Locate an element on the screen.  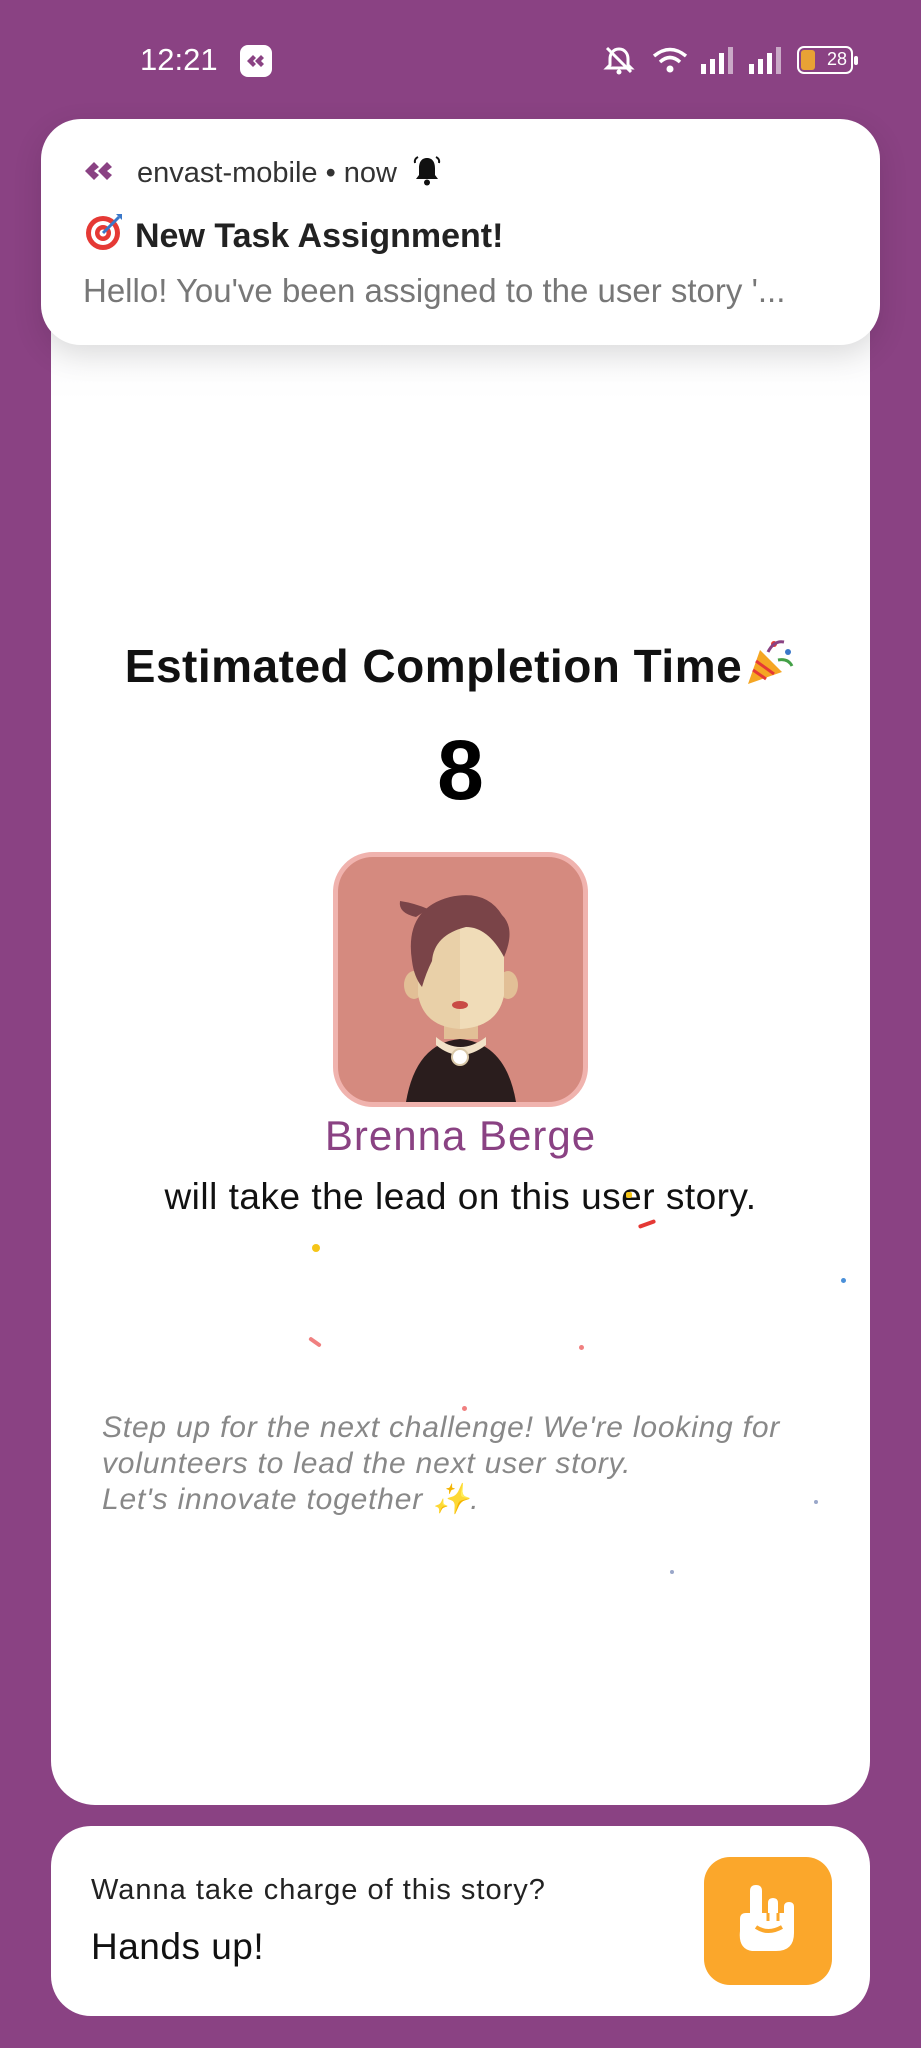
completion-time-heading: Estimated Completion Time is located at coordinates (460, 667).